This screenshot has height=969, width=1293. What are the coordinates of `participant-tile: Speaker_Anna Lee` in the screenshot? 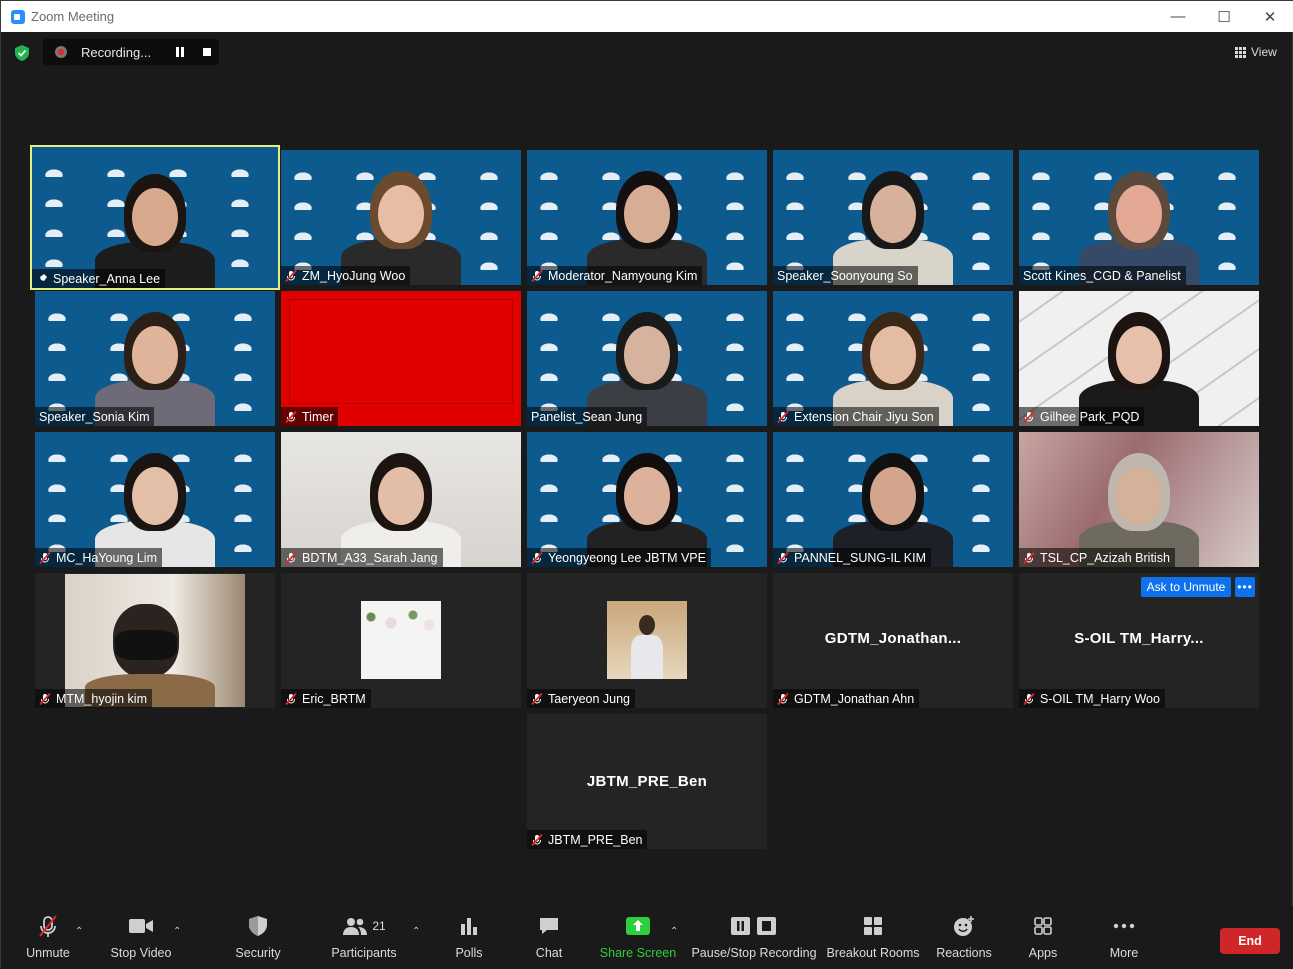 It's located at (155, 217).